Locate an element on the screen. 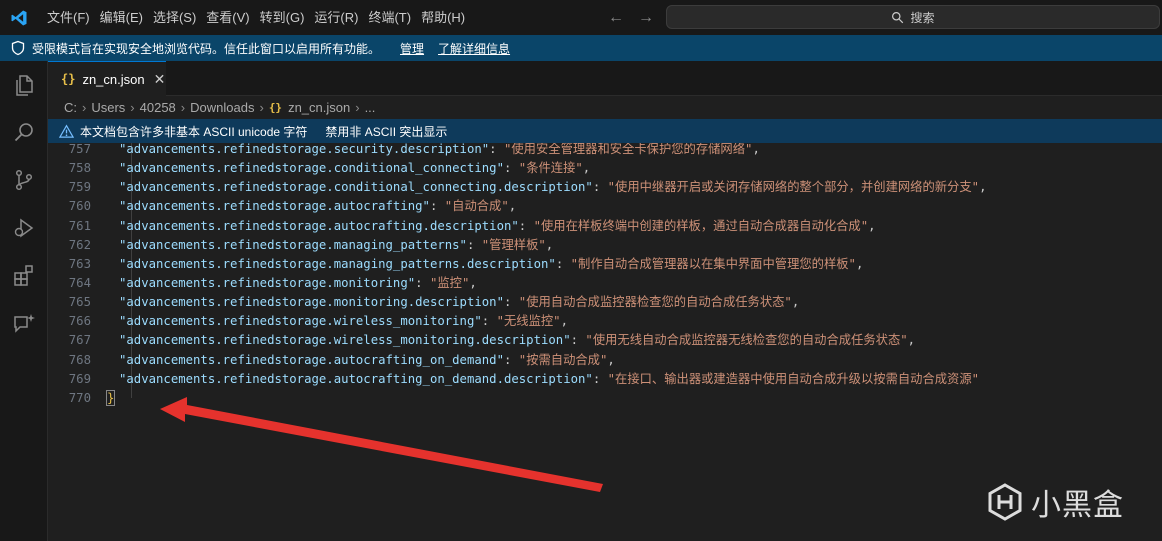  annotation-arrow is located at coordinates (381, 444).